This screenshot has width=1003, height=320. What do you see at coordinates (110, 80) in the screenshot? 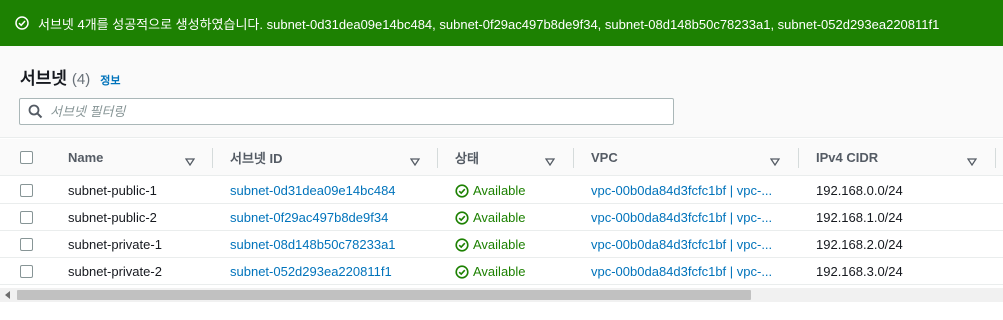
I see `info-link: 정보` at bounding box center [110, 80].